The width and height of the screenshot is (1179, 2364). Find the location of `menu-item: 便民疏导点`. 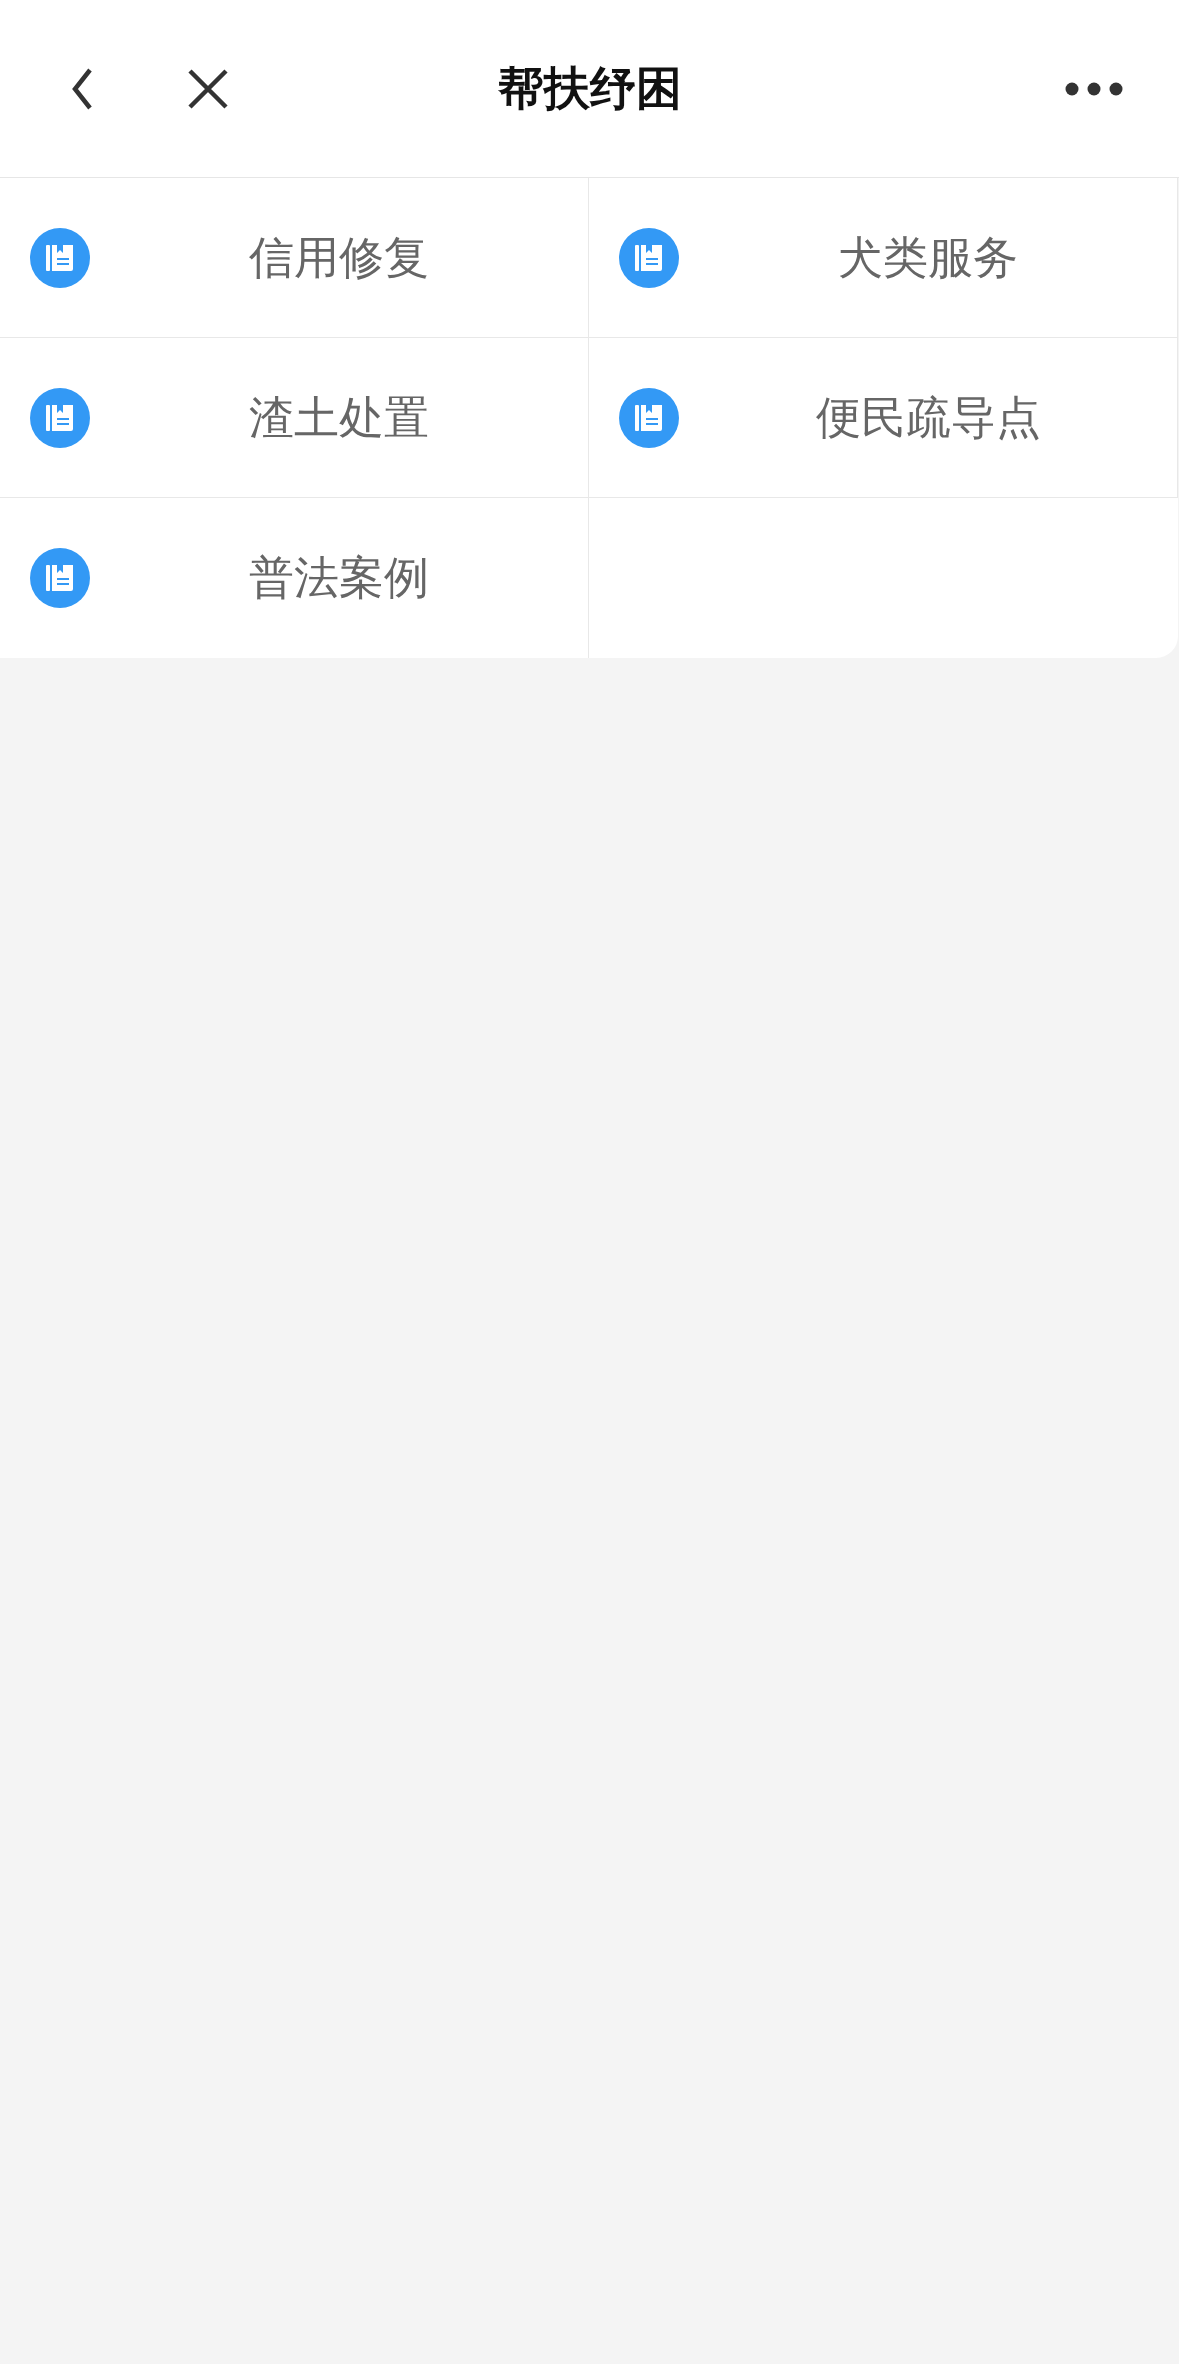

menu-item: 便民疏导点 is located at coordinates (883, 418).